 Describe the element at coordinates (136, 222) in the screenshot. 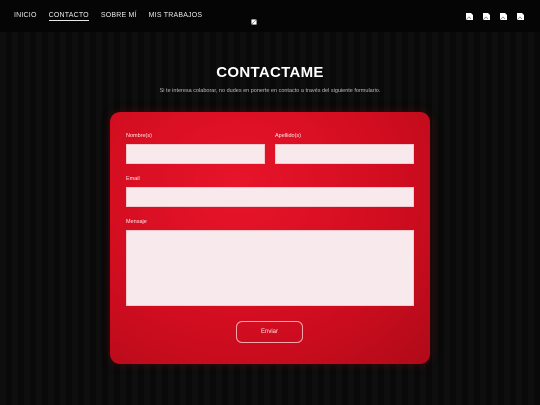

I see `message-label: Mensaje` at that location.